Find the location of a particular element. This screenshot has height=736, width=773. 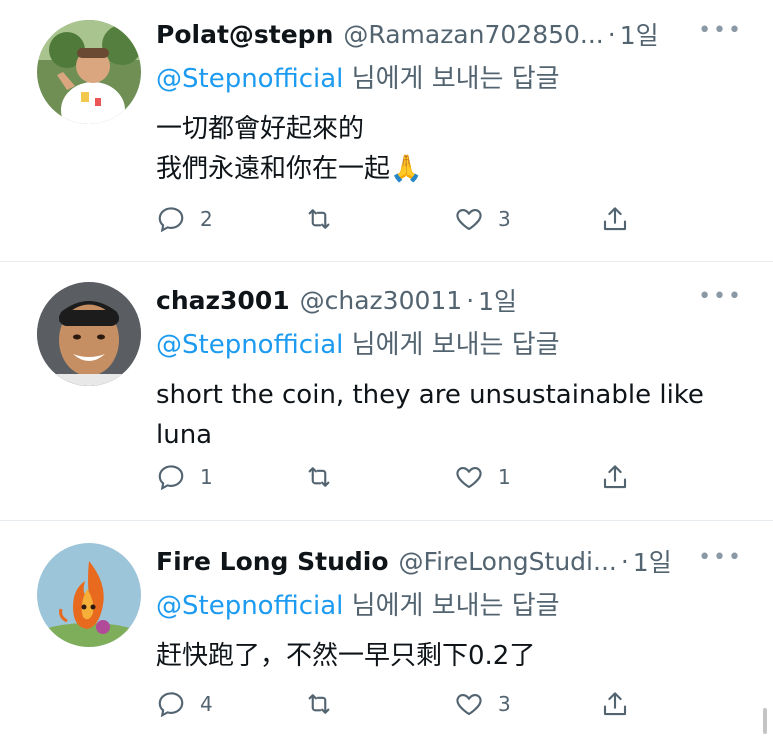

tweet-text-line: 我們永遠和你在一起🙏 is located at coordinates (289, 169).